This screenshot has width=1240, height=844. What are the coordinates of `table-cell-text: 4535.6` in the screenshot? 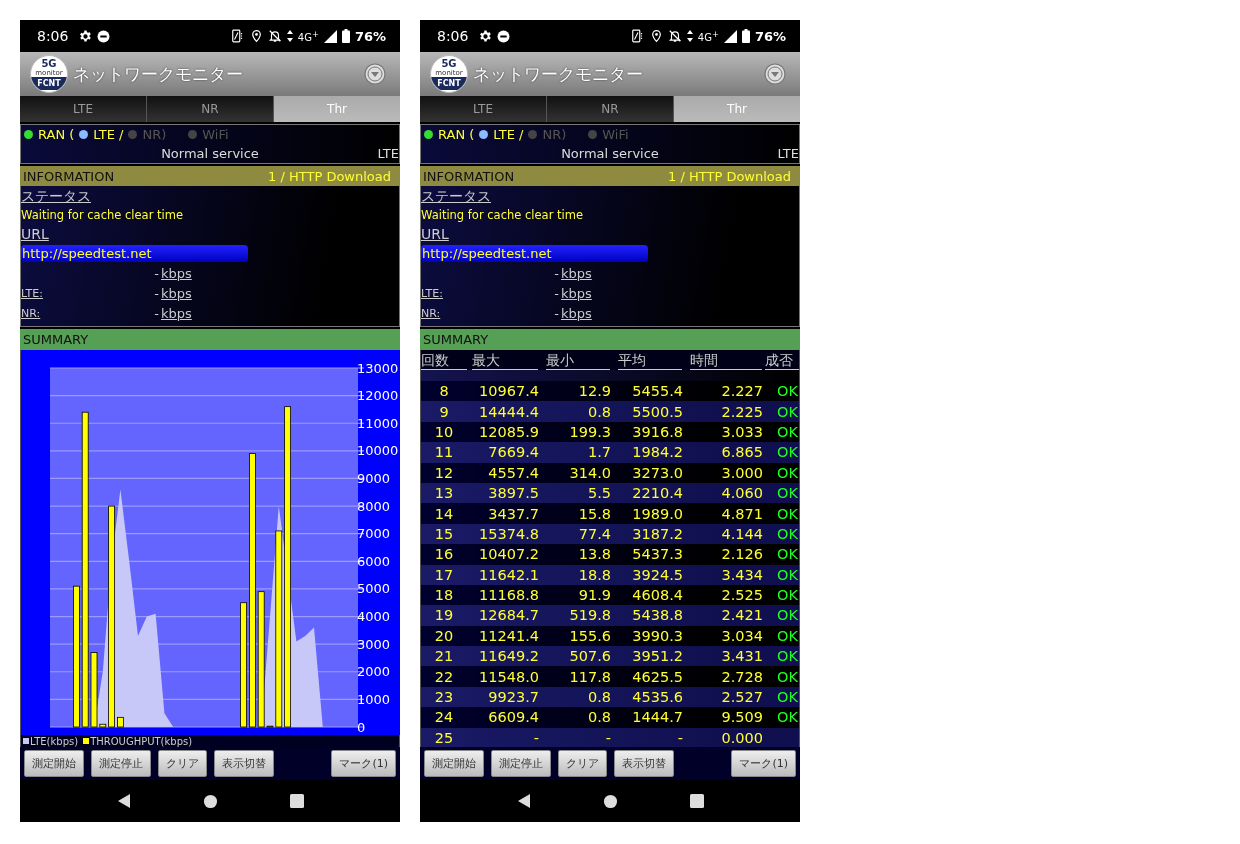 It's located at (657, 697).